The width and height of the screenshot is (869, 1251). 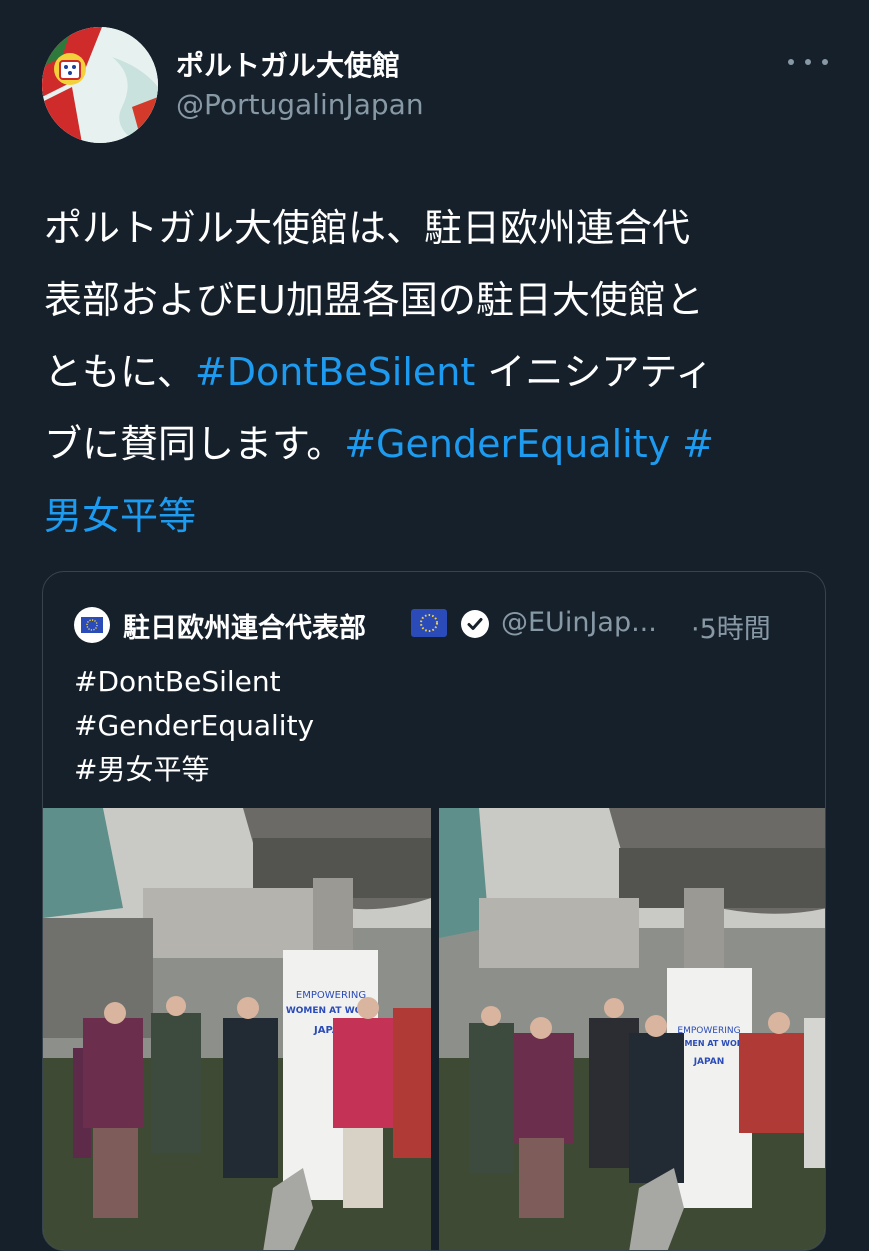 I want to click on quoted-hashtag: #GenderEquality, so click(x=194, y=726).